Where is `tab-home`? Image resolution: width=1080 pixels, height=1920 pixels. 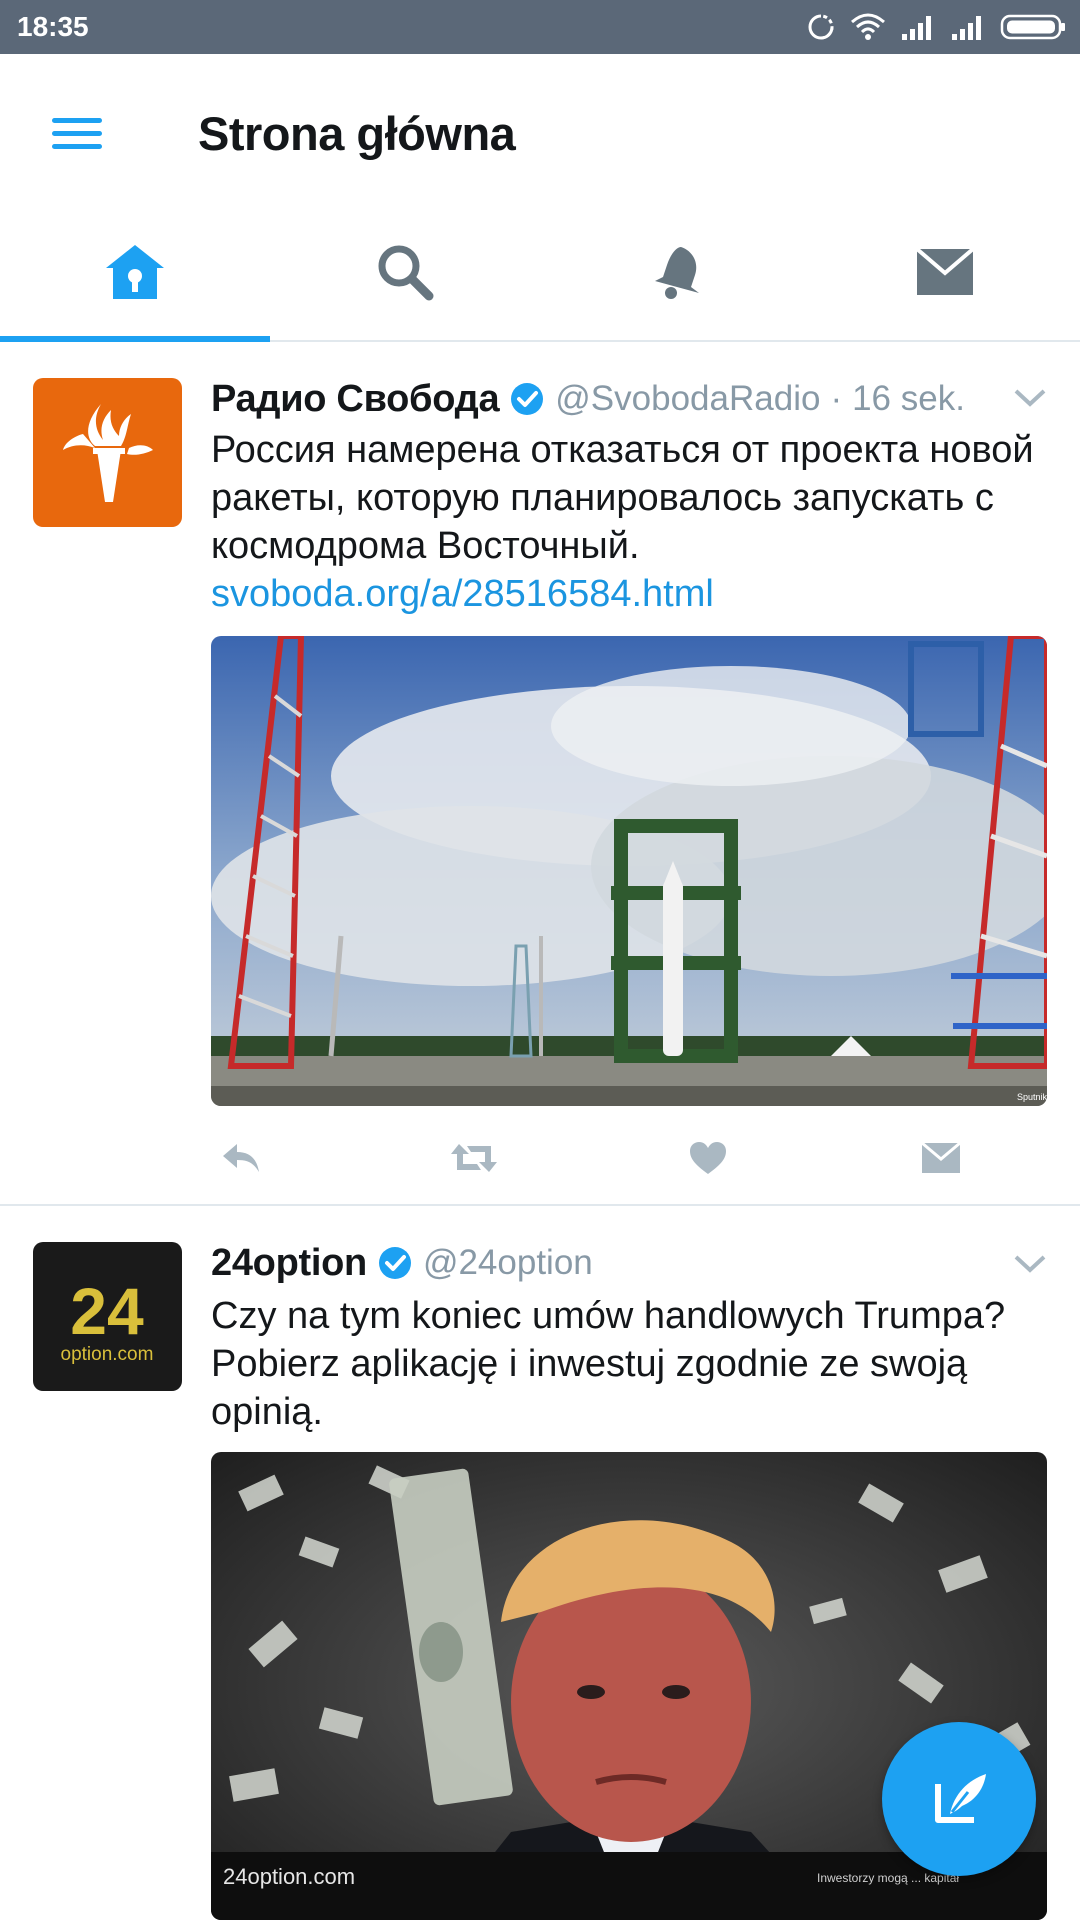
tab-home is located at coordinates (135, 273).